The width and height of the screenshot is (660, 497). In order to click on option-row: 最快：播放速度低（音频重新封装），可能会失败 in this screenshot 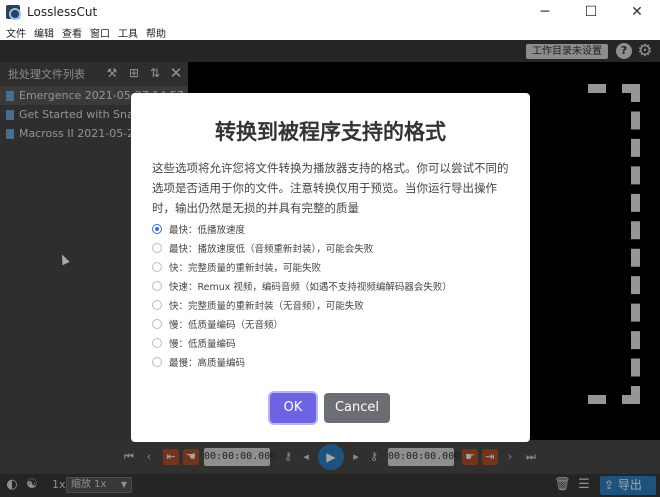, I will do `click(332, 247)`.